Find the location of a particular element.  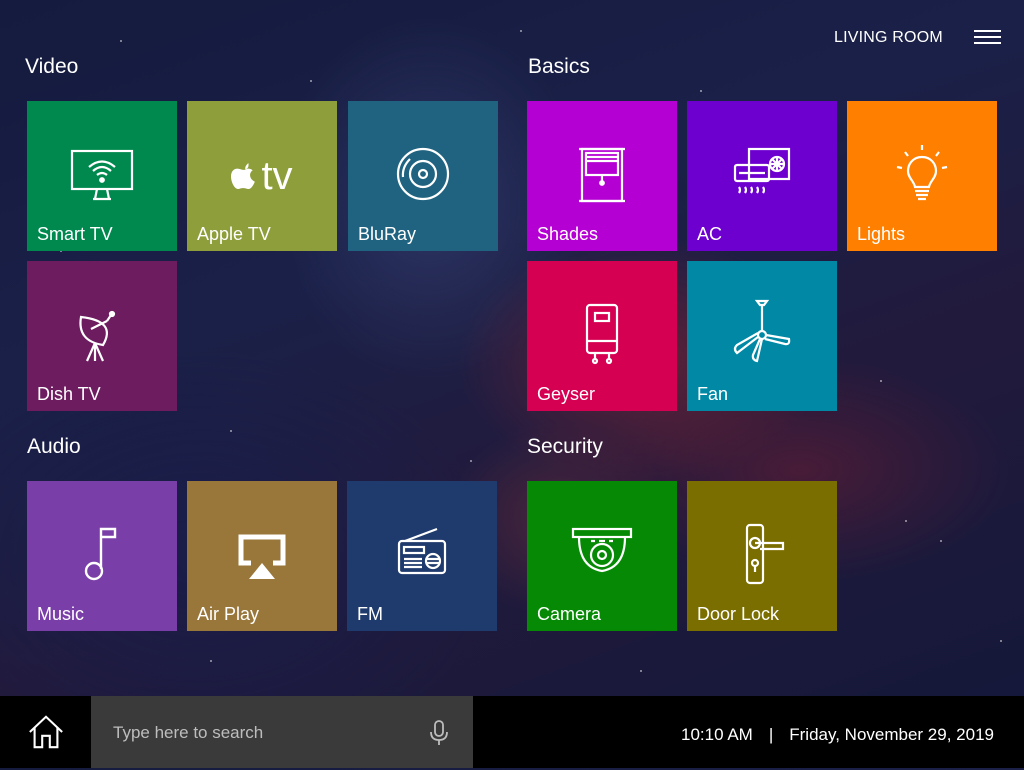

tv-wifi-icon is located at coordinates (102, 176).